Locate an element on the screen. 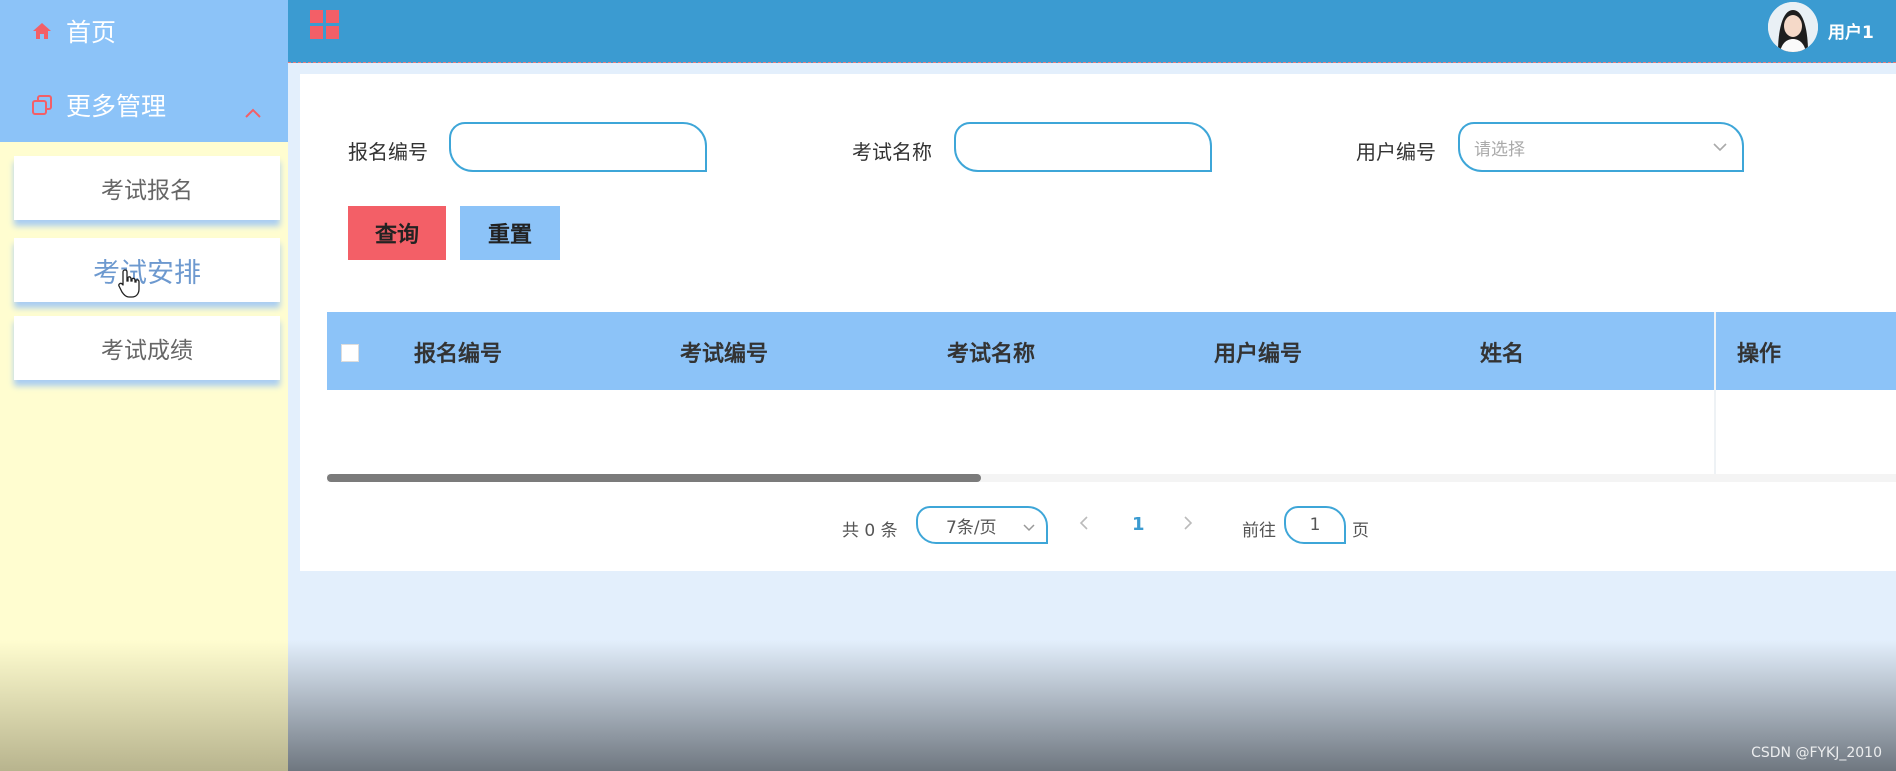 Image resolution: width=1896 pixels, height=771 pixels. sidebar-subitem-exam-registration: 考试报名 is located at coordinates (147, 188).